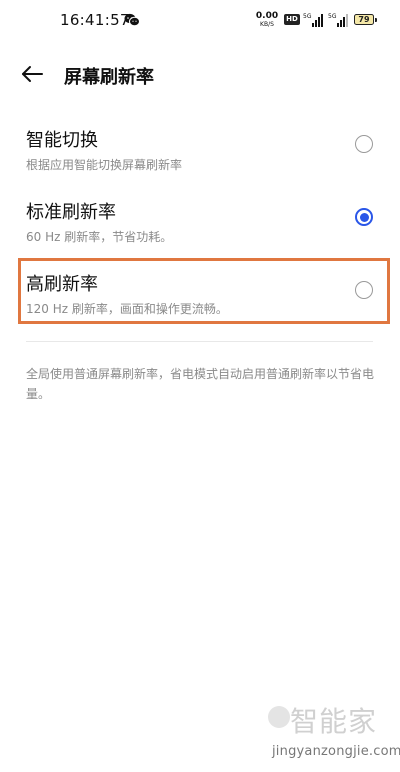  I want to click on watermark-url: jingyanzongjie.com, so click(336, 751).